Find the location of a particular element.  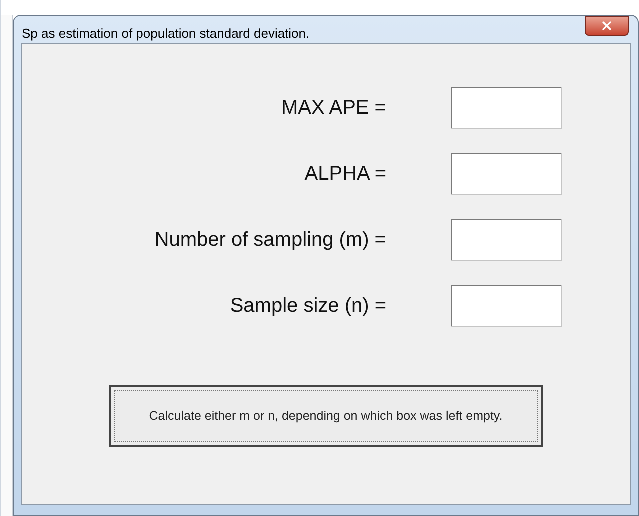

close-button is located at coordinates (607, 26).